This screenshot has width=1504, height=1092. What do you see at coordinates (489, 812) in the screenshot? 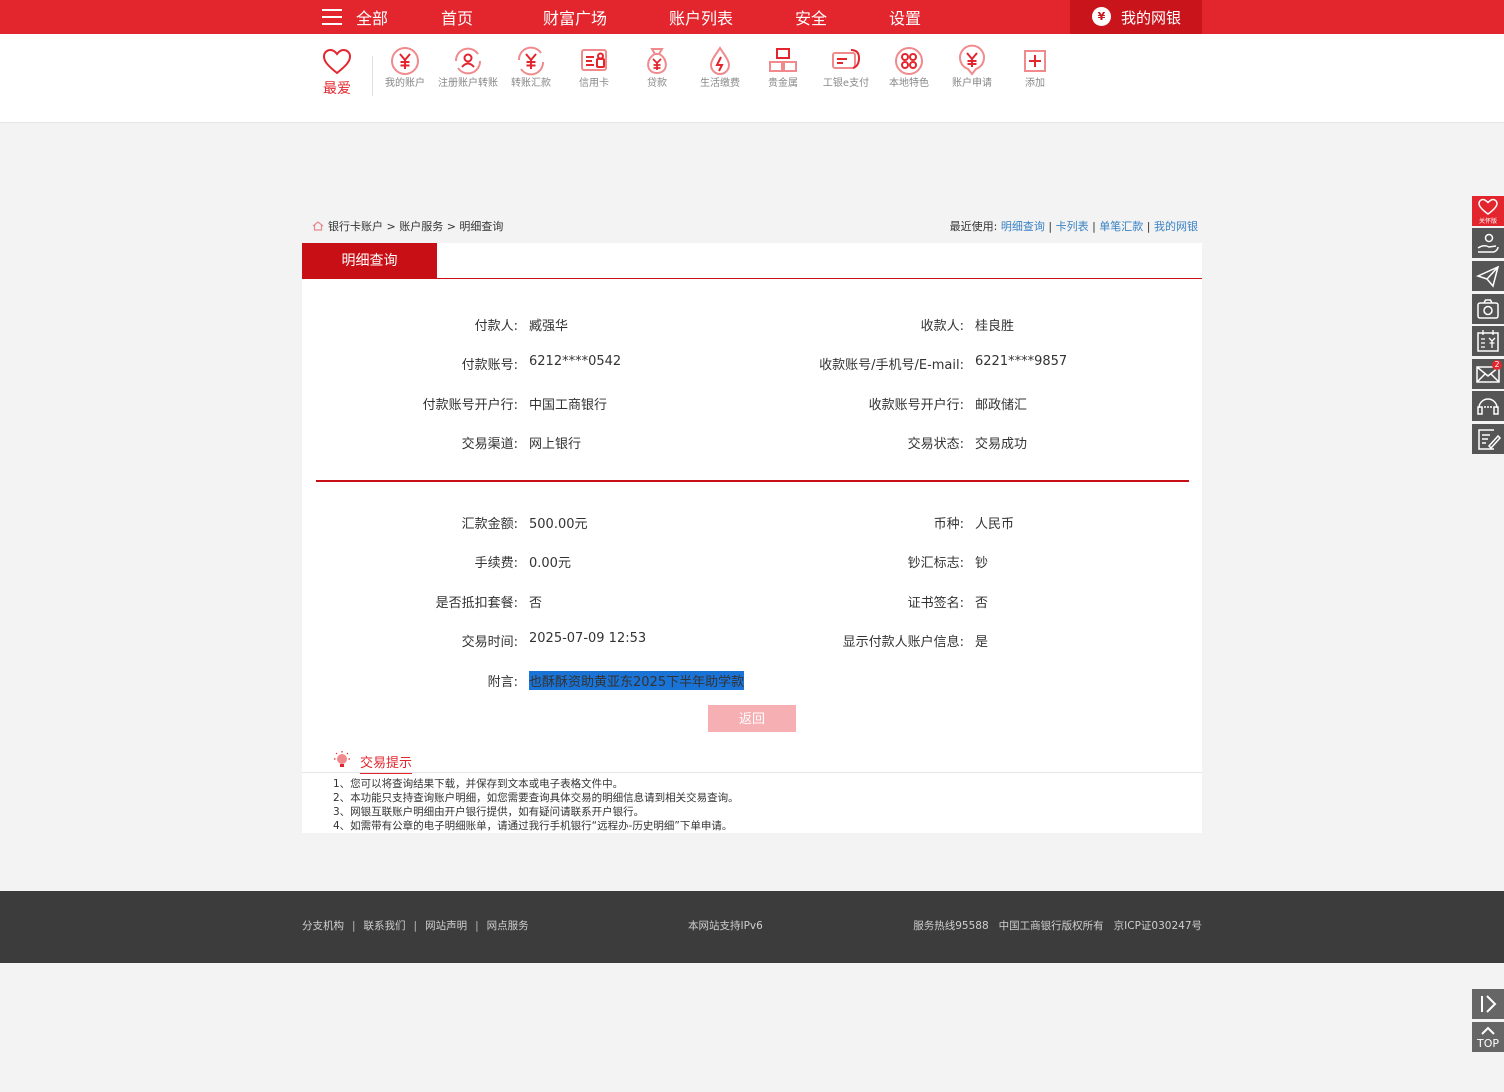
I see `tip-item: 3、网银互联账户明细由开户银行提供，如有疑问请联系开户银行。` at bounding box center [489, 812].